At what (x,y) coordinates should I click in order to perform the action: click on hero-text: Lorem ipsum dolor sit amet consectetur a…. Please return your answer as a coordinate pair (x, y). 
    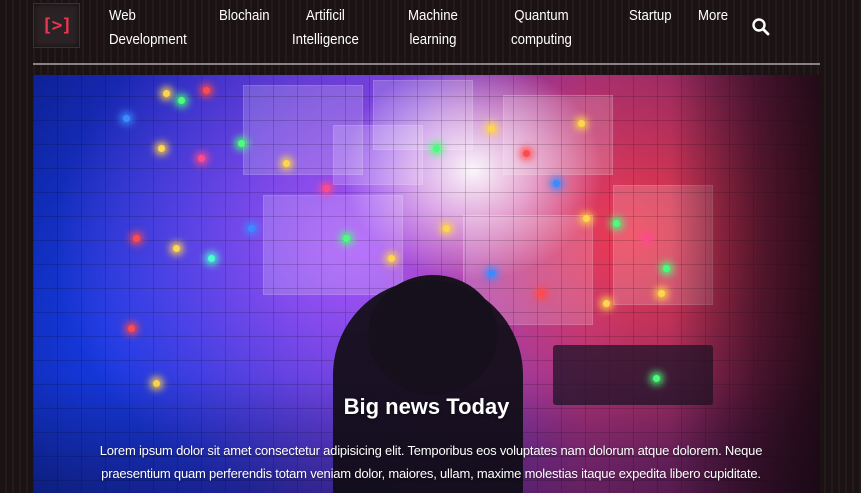
    Looking at the image, I should click on (431, 462).